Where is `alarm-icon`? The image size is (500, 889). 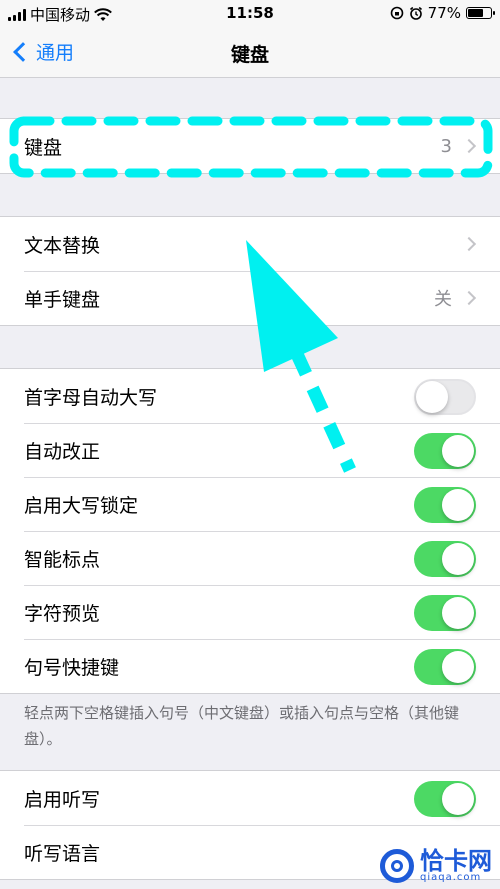 alarm-icon is located at coordinates (415, 13).